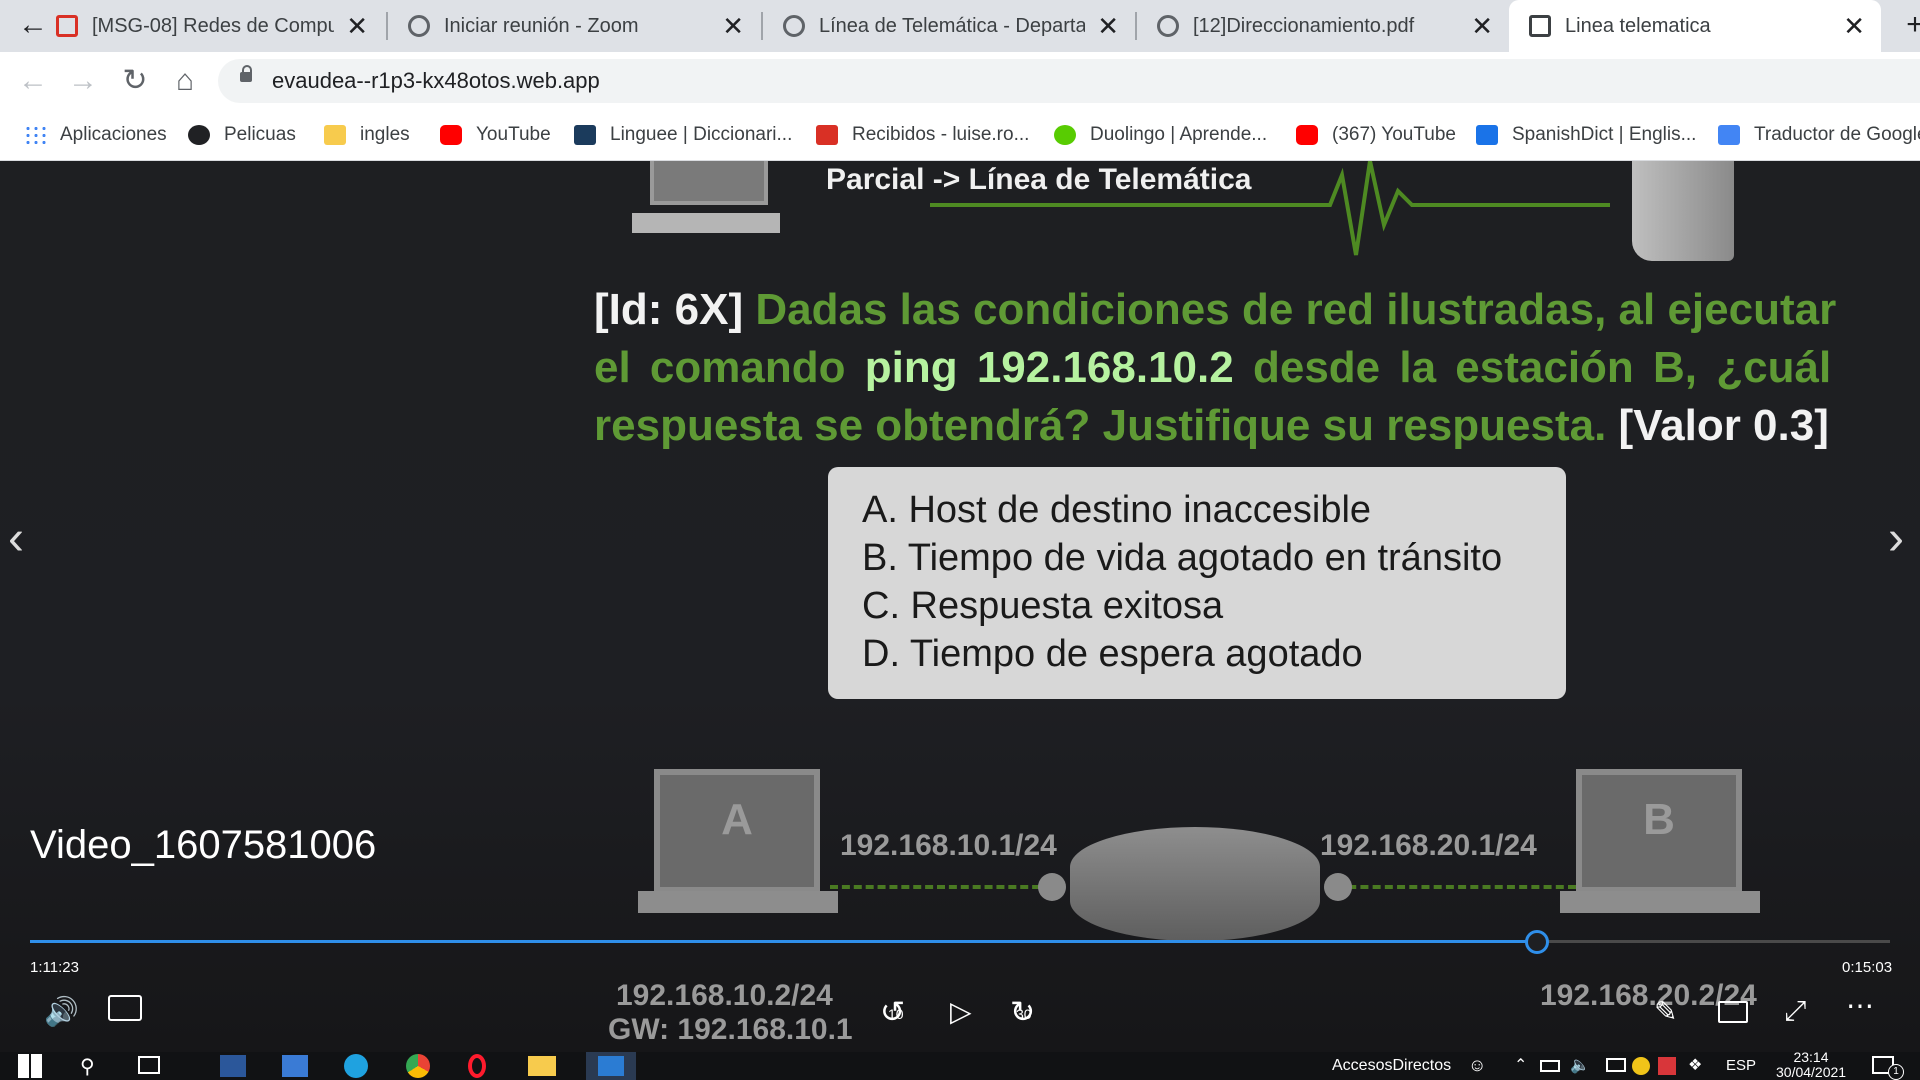 The image size is (1920, 1080). Describe the element at coordinates (1043, 606) in the screenshot. I see `option-c: C. Respuesta exitosa` at that location.